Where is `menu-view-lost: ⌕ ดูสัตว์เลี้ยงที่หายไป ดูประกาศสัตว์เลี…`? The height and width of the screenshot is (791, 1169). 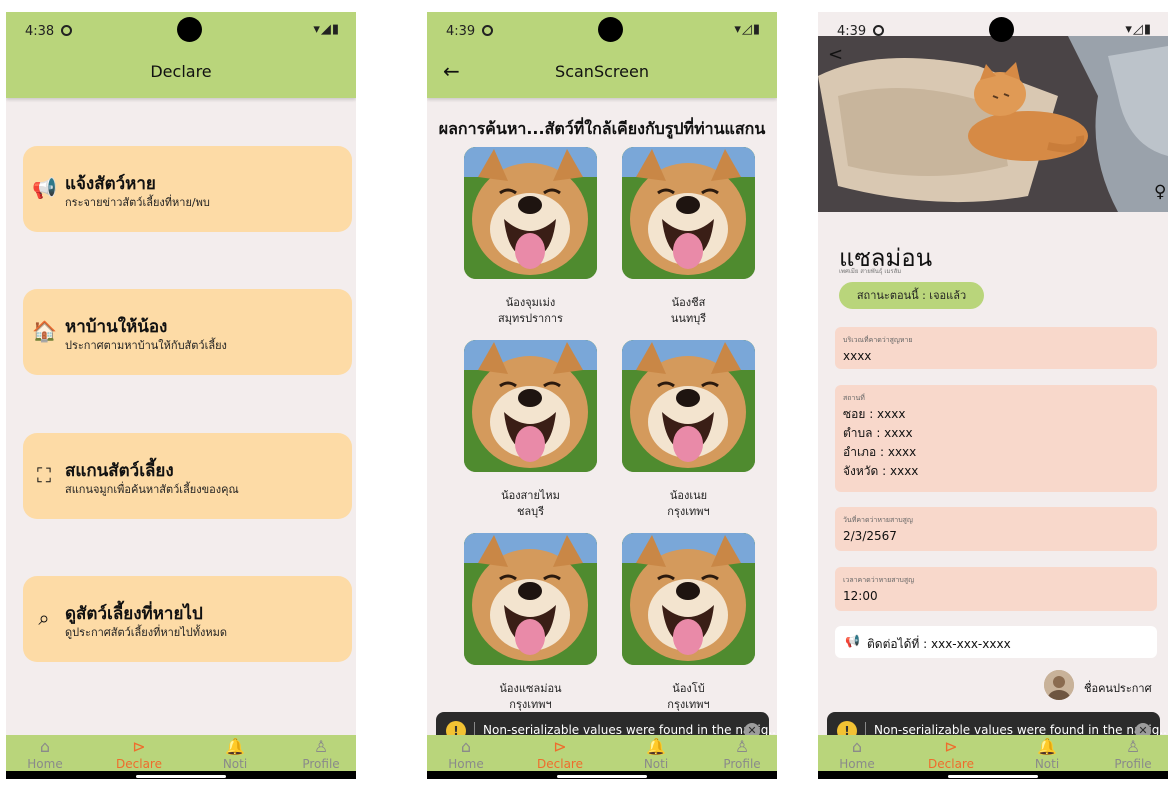 menu-view-lost: ⌕ ดูสัตว์เลี้ยงที่หายไป ดูประกาศสัตว์เลี… is located at coordinates (187, 619).